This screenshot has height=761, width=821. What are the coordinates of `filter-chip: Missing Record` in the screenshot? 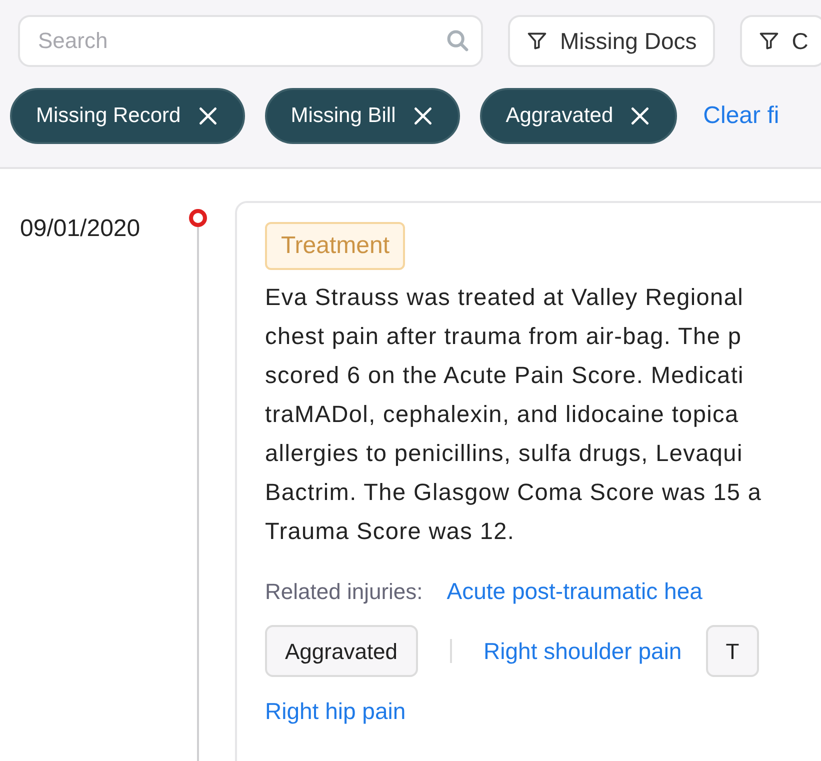 It's located at (127, 116).